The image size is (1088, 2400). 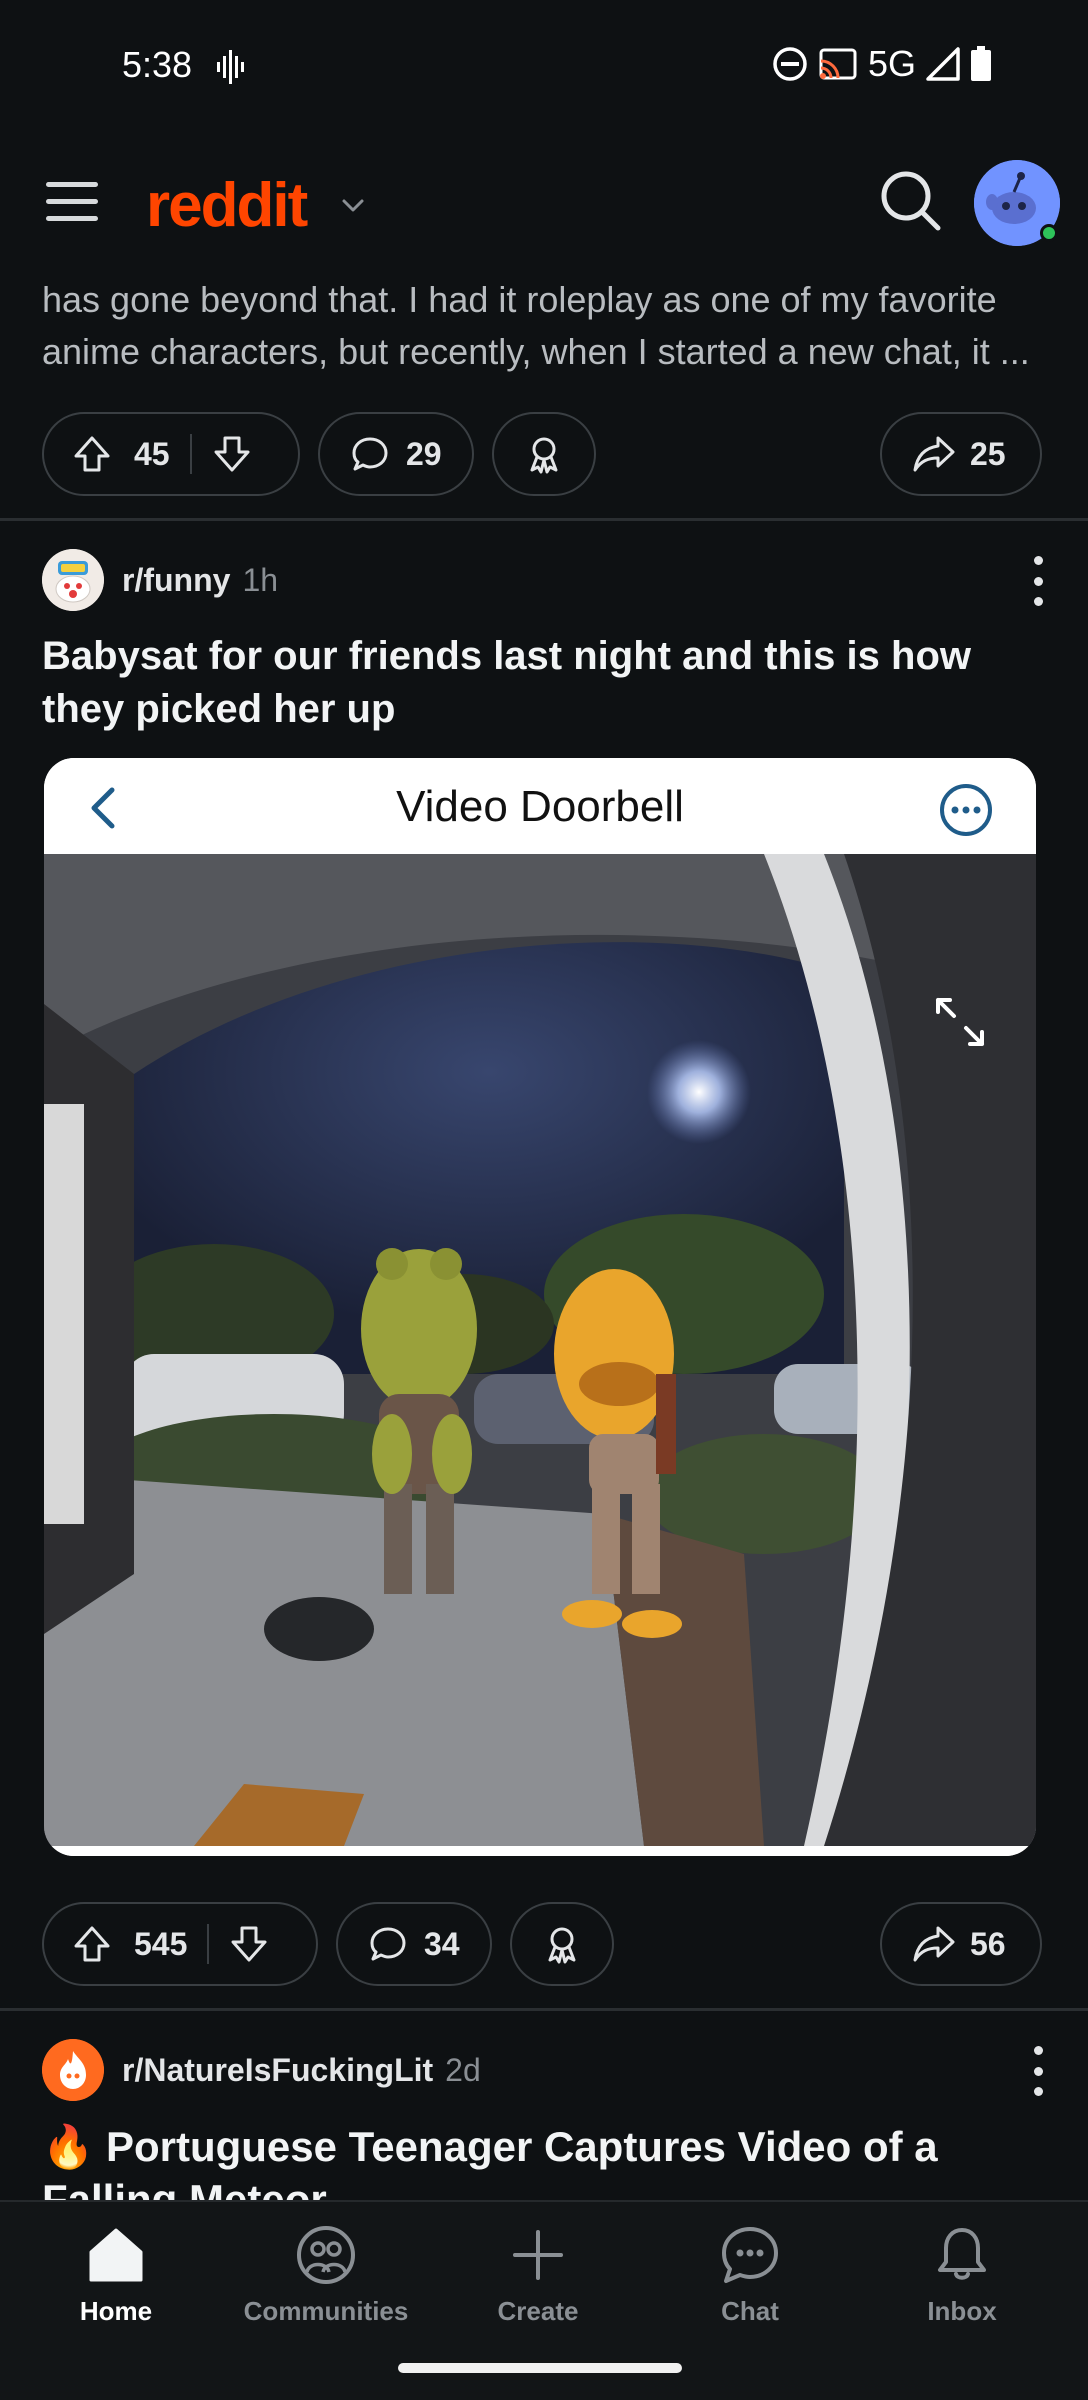 What do you see at coordinates (750, 2284) in the screenshot?
I see `nav-chat: Chat` at bounding box center [750, 2284].